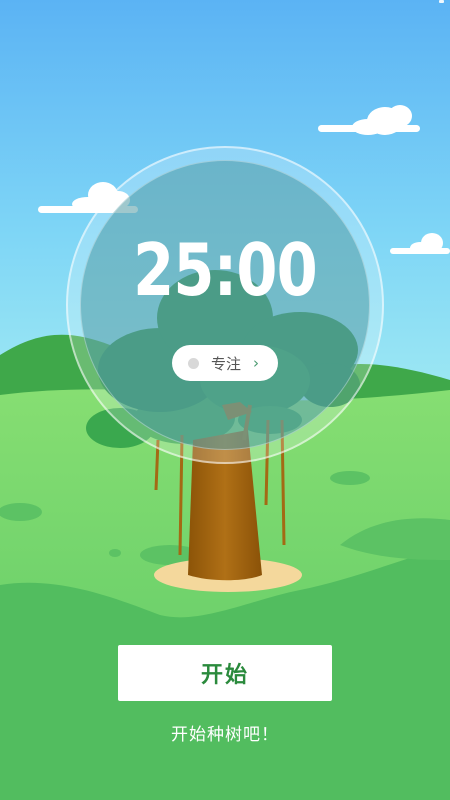 Image resolution: width=450 pixels, height=800 pixels. What do you see at coordinates (225, 270) in the screenshot?
I see `timer-display: 25:00` at bounding box center [225, 270].